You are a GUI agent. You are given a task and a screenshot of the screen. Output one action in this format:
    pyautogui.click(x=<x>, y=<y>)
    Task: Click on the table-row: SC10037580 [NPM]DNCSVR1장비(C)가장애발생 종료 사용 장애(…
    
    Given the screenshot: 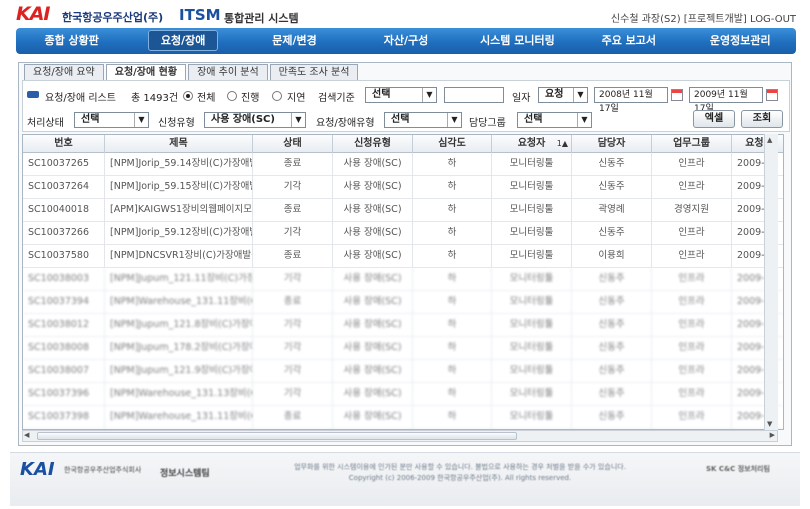 What is the action you would take?
    pyautogui.click(x=403, y=256)
    